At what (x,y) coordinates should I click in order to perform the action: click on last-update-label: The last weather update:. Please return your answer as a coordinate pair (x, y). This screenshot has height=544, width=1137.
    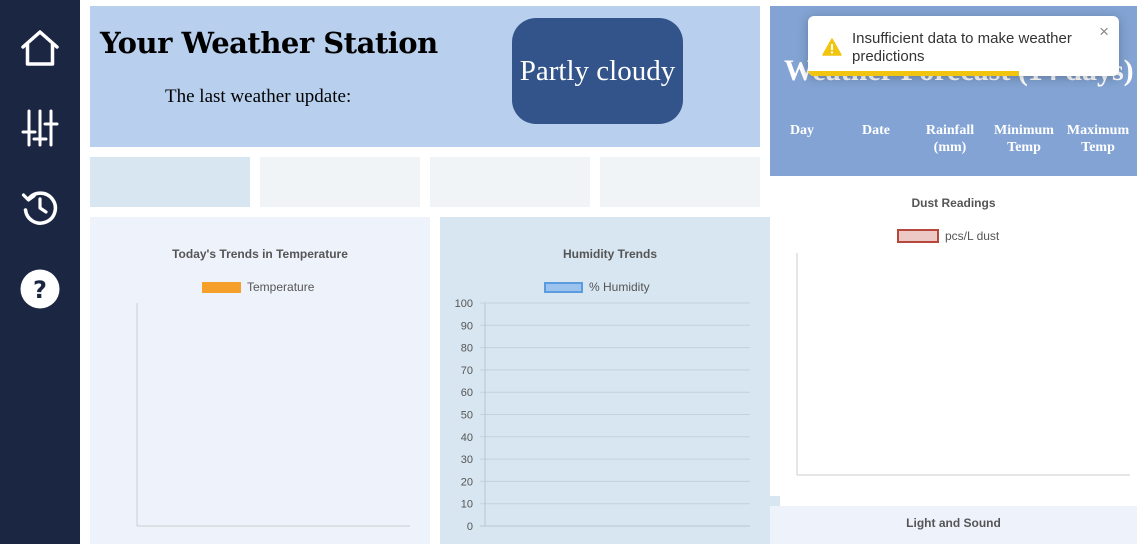
    Looking at the image, I should click on (258, 96).